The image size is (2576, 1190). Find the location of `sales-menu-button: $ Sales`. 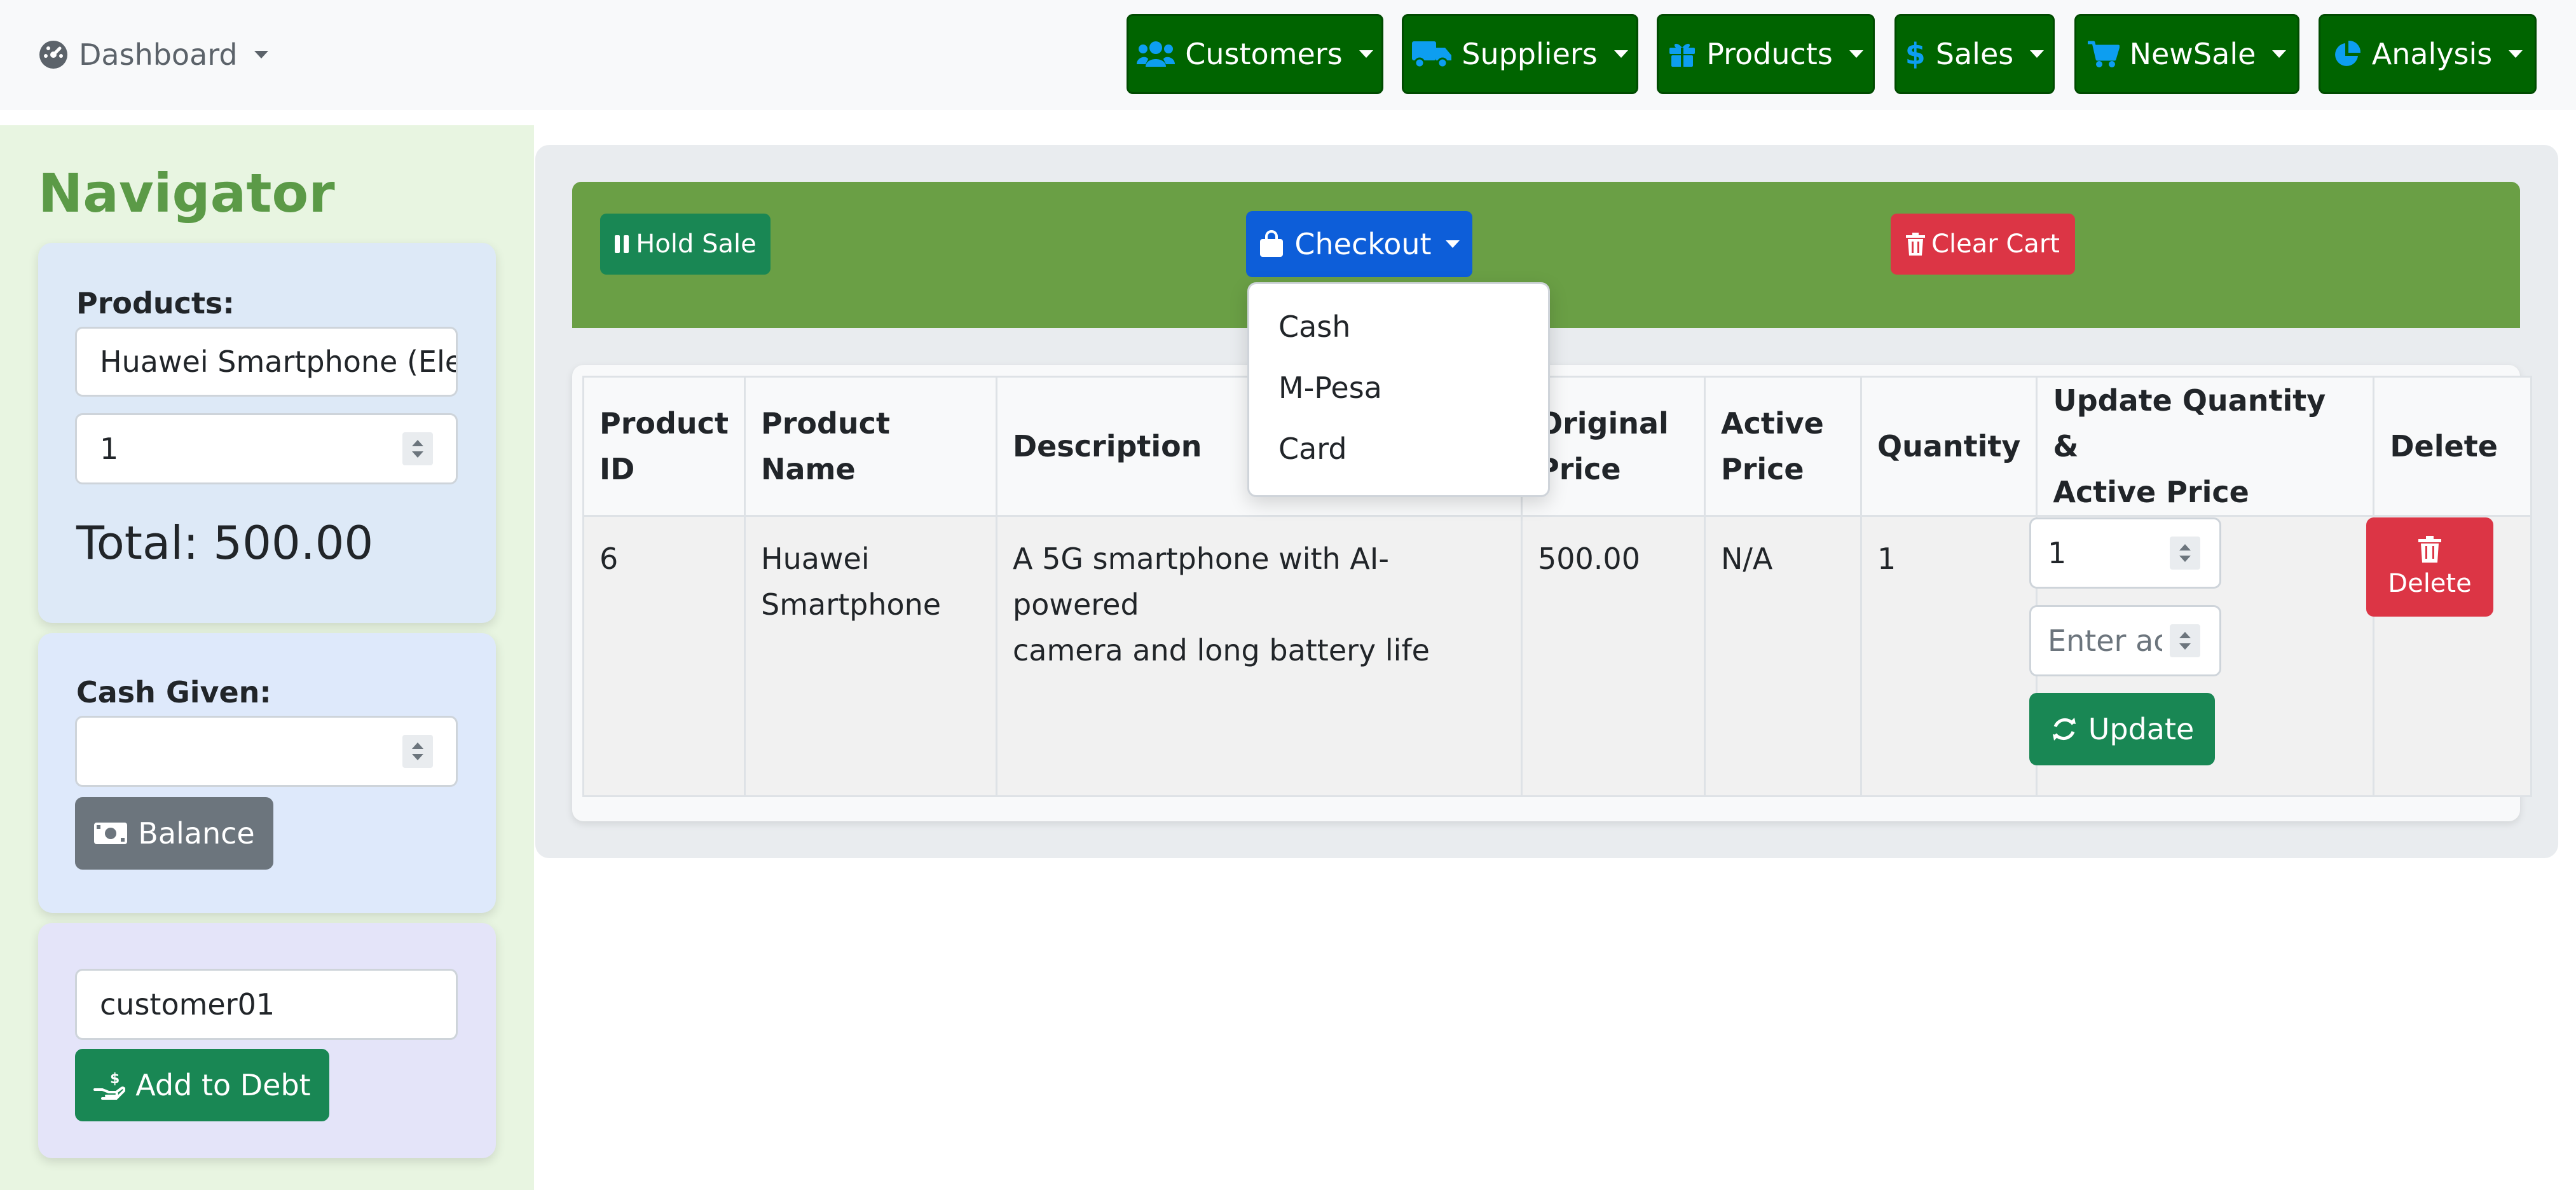

sales-menu-button: $ Sales is located at coordinates (1975, 54).